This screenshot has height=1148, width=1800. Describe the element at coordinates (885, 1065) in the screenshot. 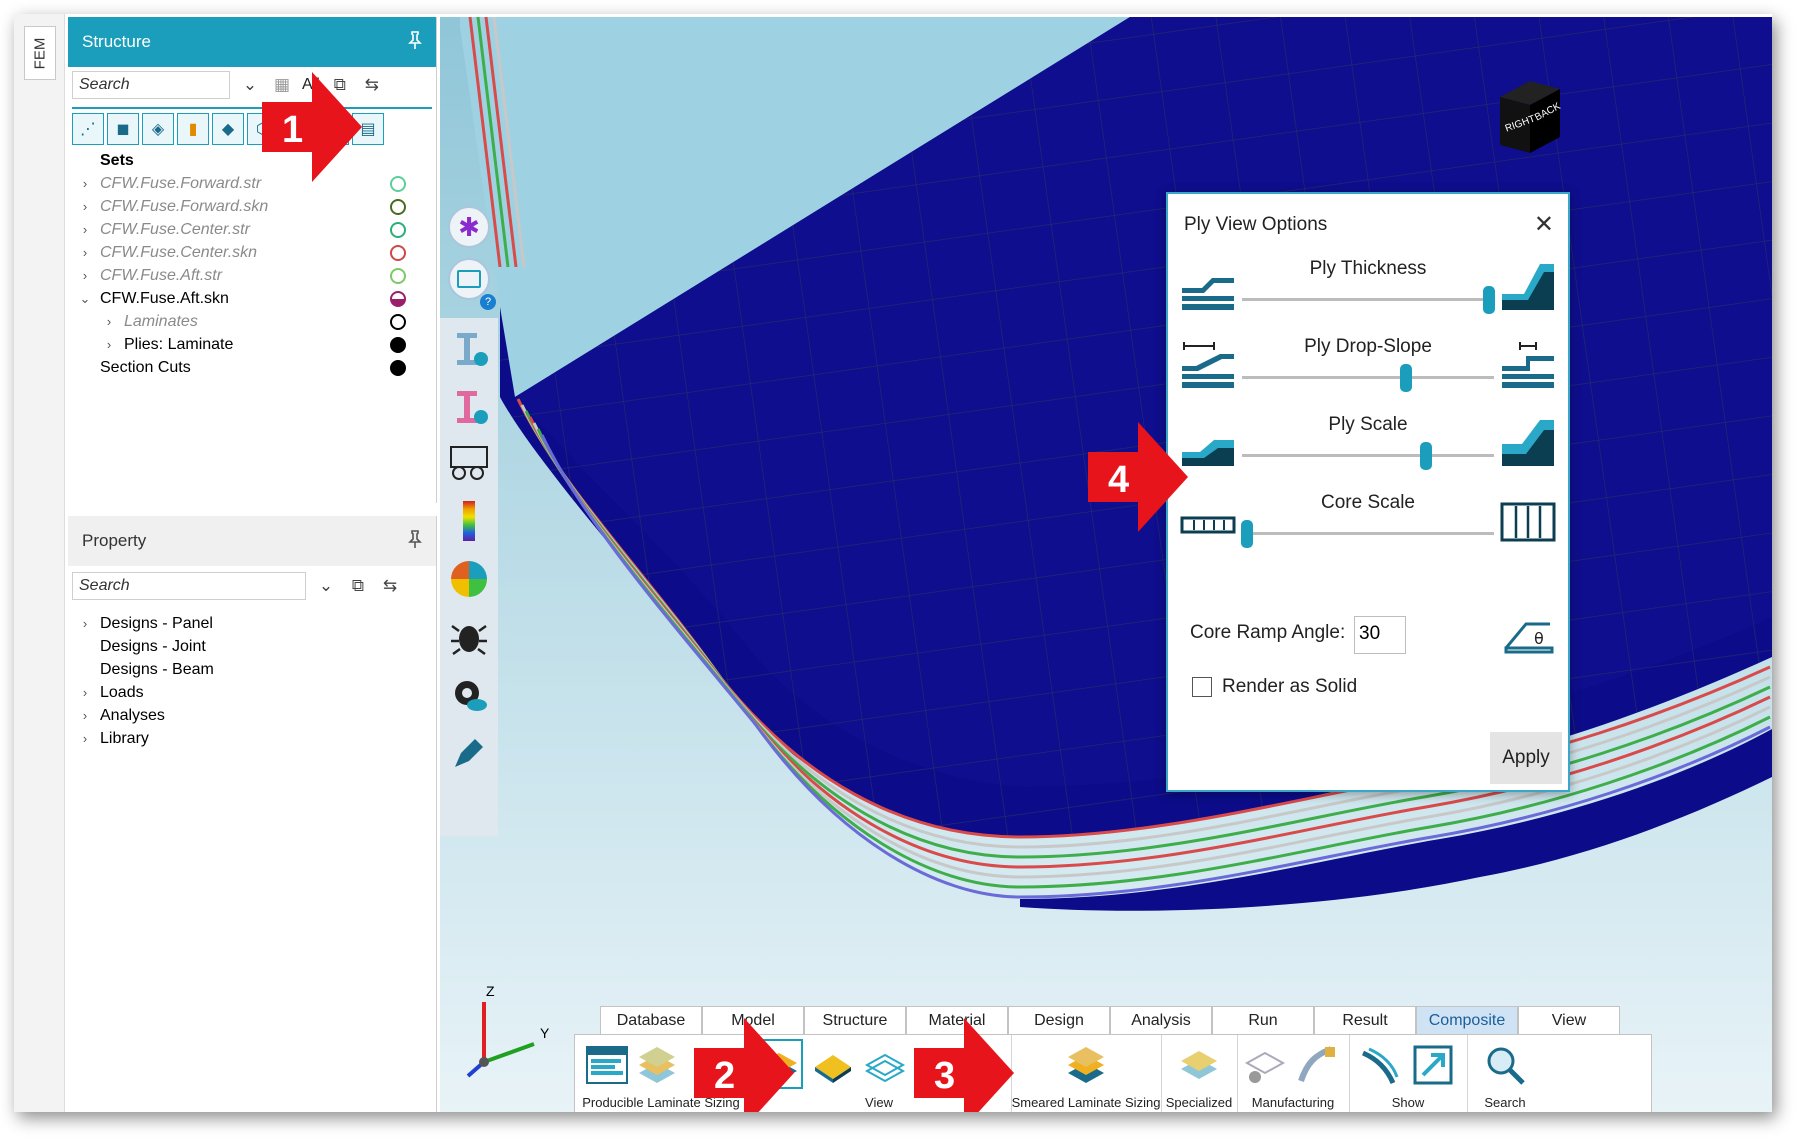

I see `ply-wire-icon` at that location.